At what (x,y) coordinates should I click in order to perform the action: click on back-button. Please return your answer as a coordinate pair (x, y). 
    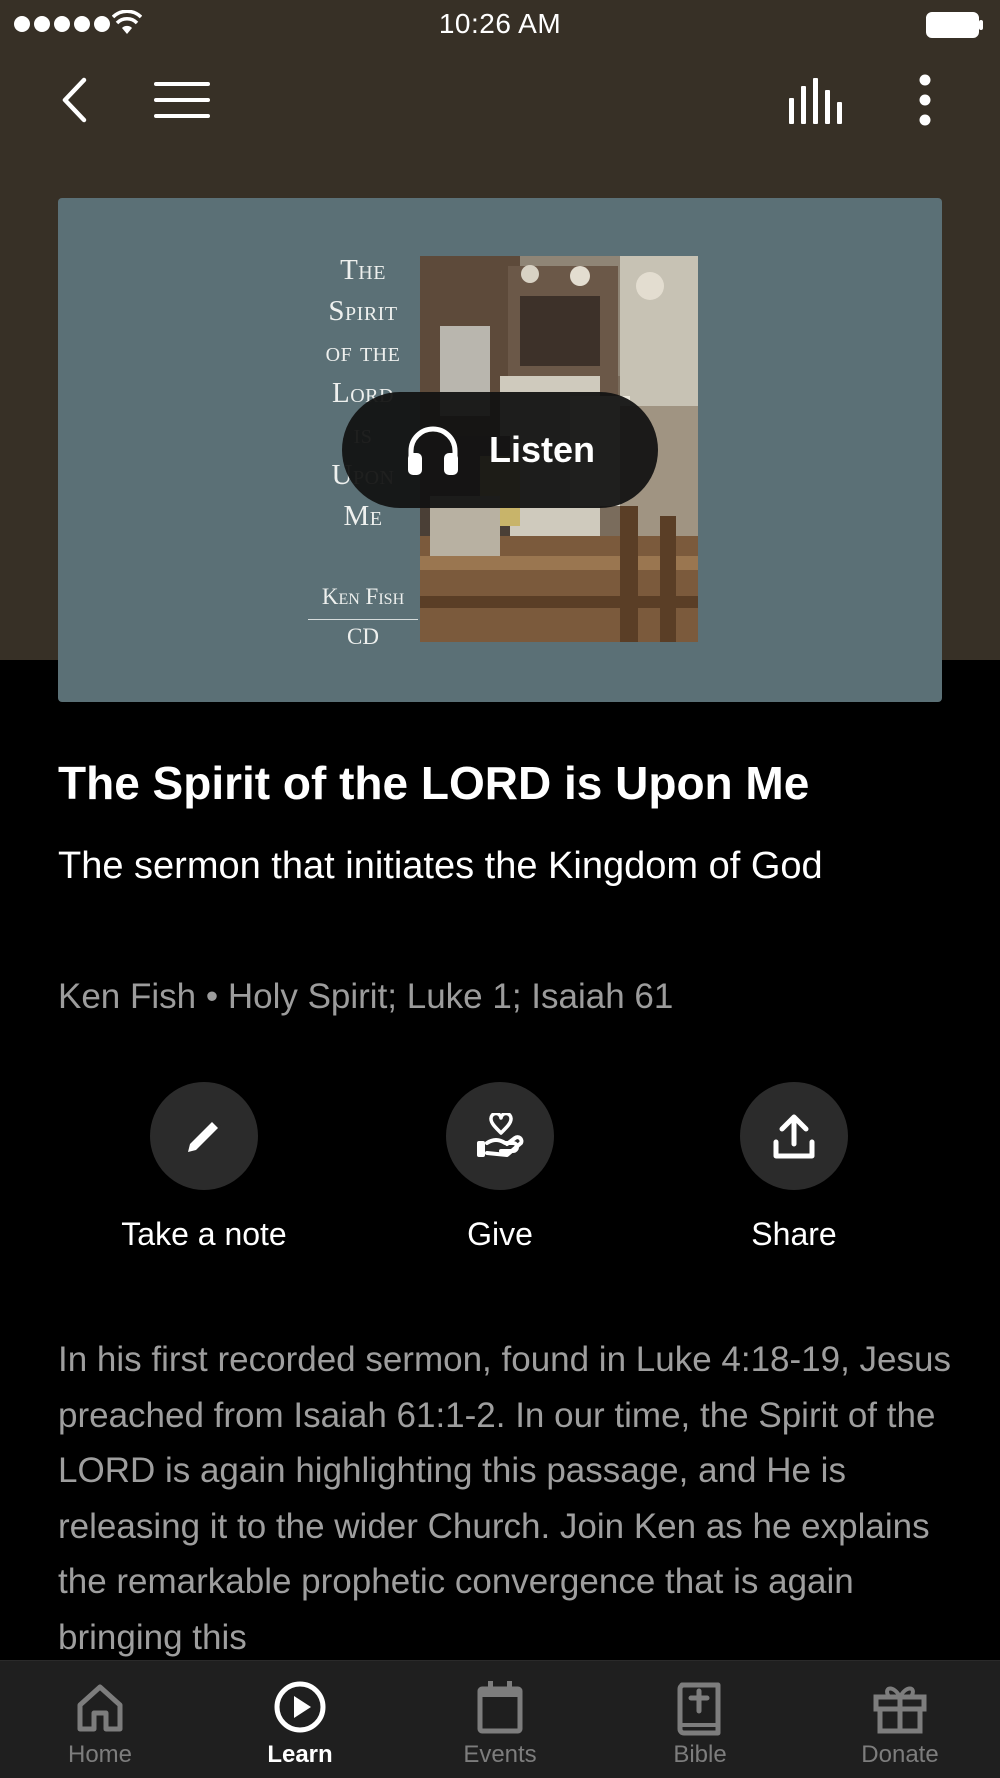
    Looking at the image, I should click on (74, 100).